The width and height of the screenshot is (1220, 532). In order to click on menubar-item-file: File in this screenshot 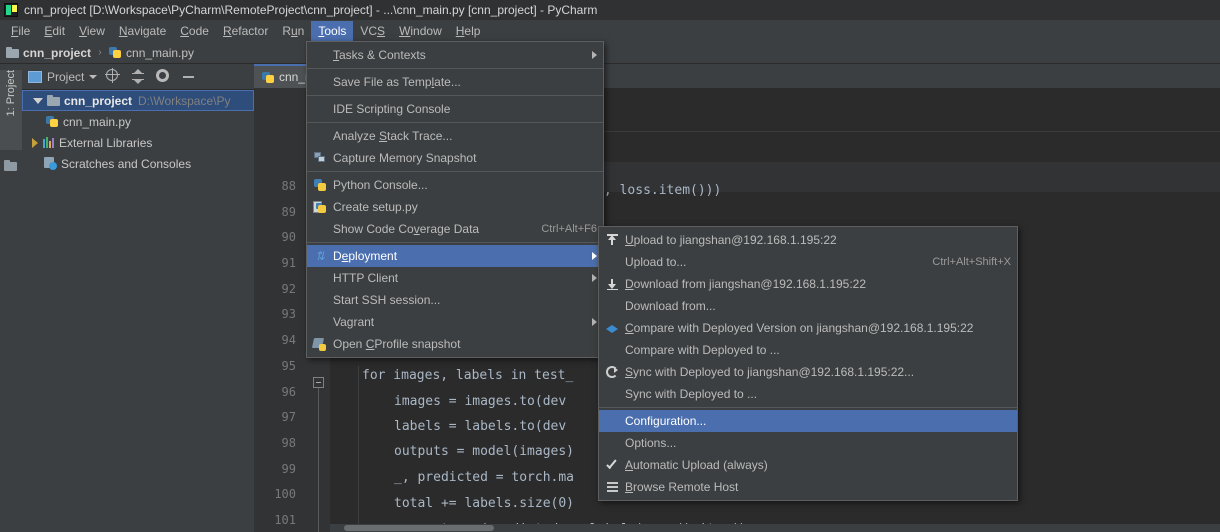, I will do `click(20, 31)`.